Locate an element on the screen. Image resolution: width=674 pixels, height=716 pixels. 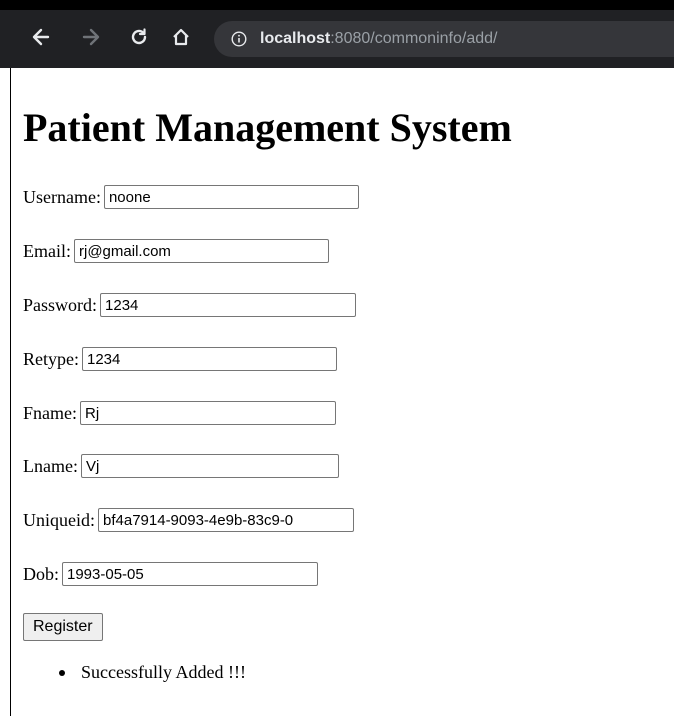
fname-row: Fname: is located at coordinates (179, 413).